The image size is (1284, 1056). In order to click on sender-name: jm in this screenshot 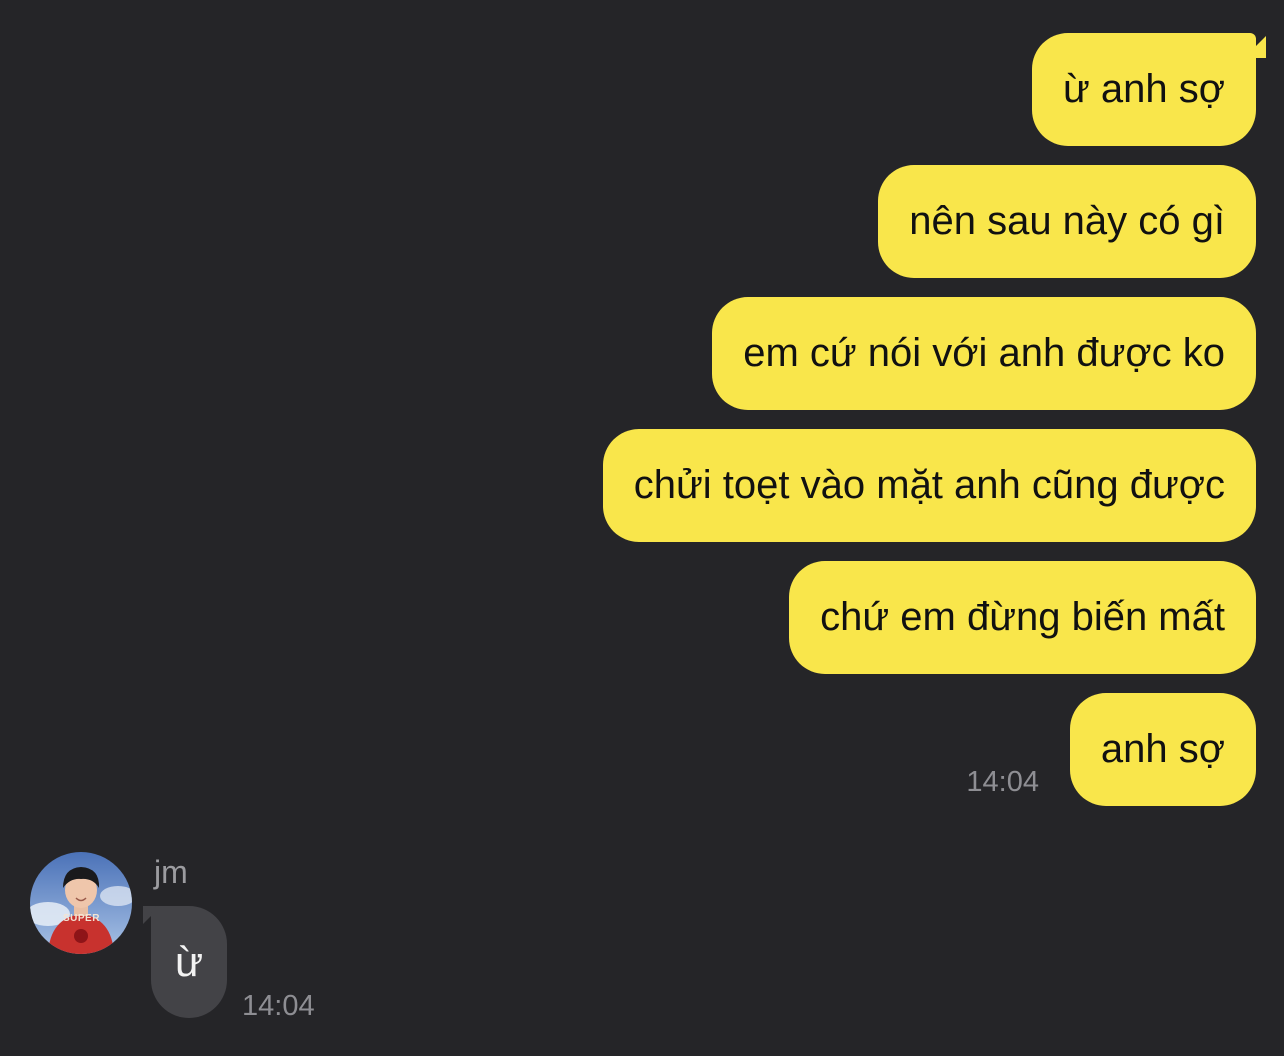, I will do `click(171, 872)`.